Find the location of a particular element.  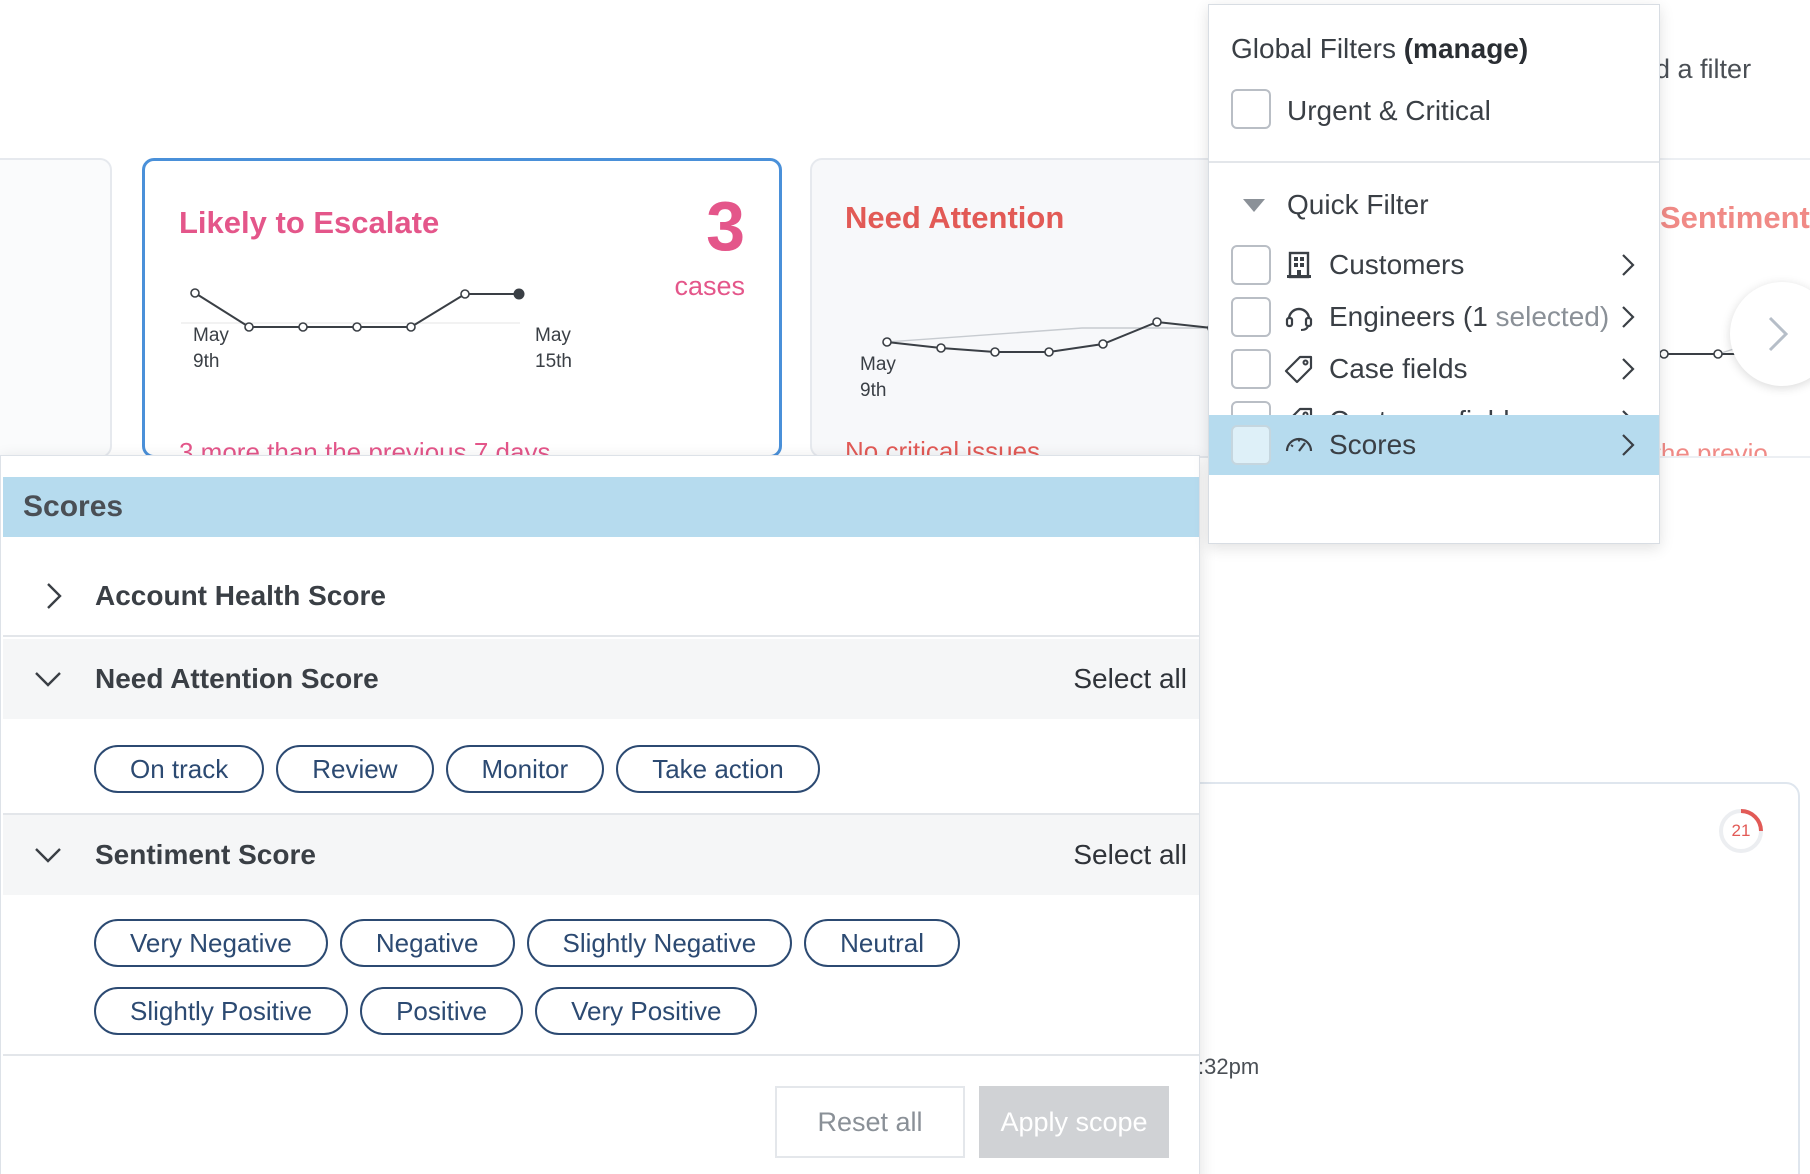

quick-filter-label: Quick Filter is located at coordinates (1358, 205).